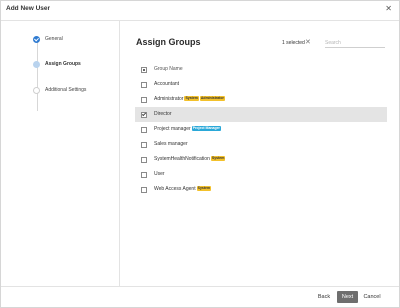 Image resolution: width=400 pixels, height=308 pixels. I want to click on group-name: Director, so click(163, 114).